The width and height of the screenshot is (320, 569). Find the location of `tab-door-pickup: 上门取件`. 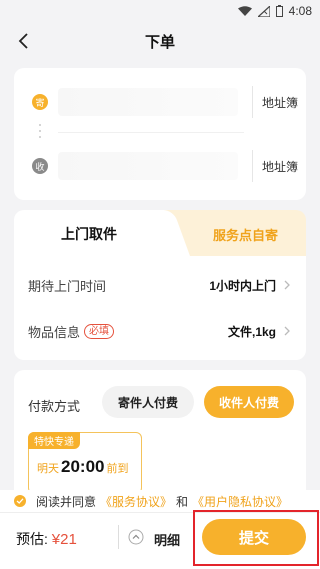

tab-door-pickup: 上门取件 is located at coordinates (89, 234).